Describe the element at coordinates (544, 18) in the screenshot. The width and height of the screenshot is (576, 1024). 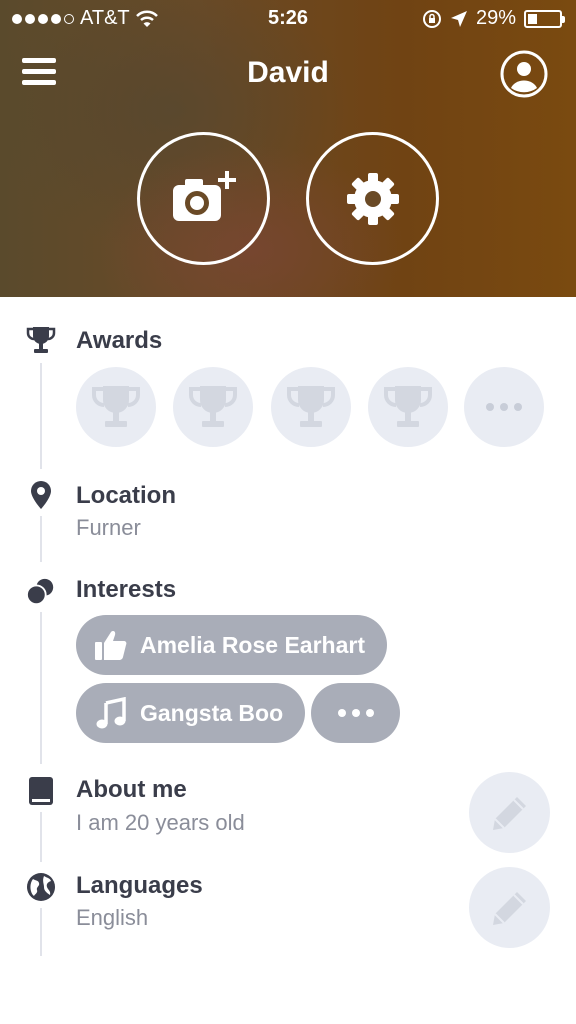
I see `battery-icon` at that location.